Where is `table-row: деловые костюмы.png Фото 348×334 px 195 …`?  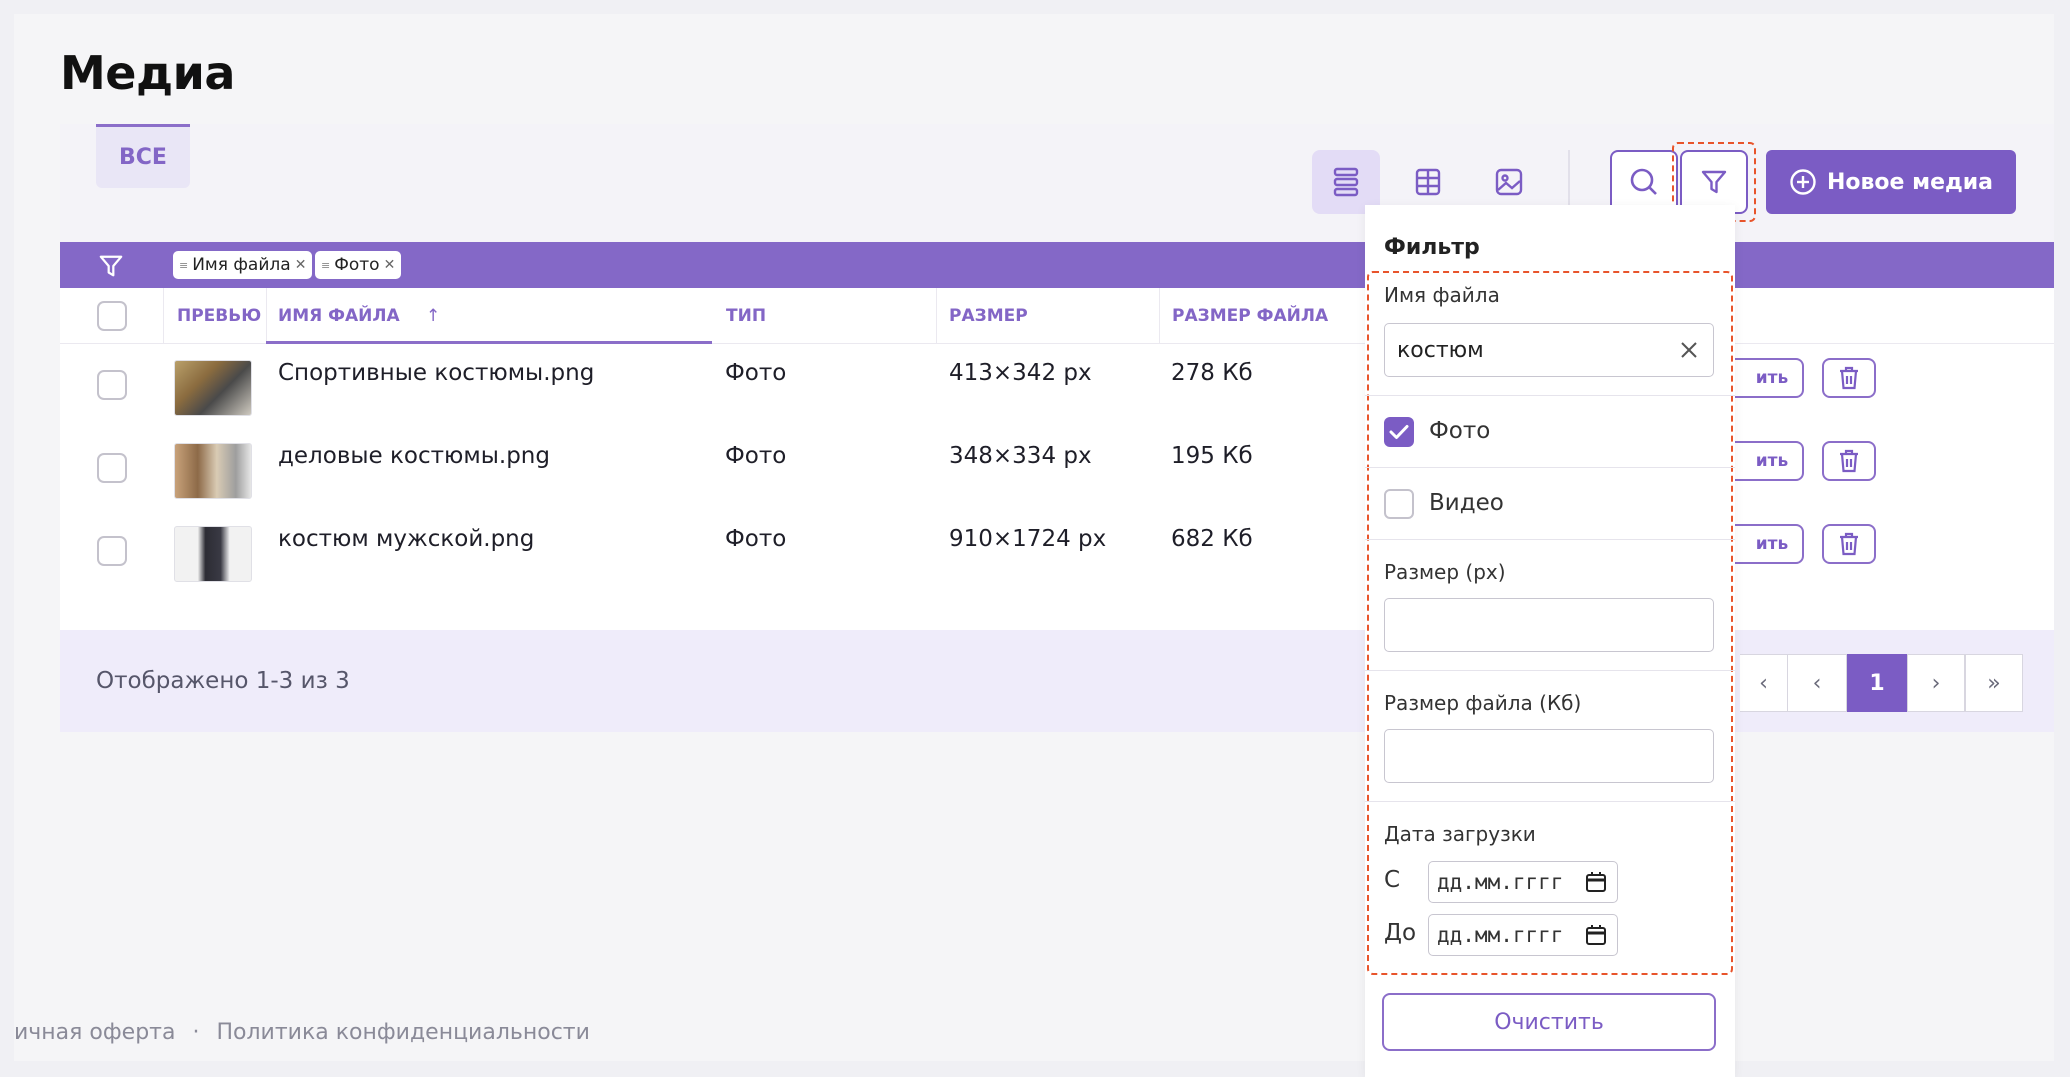
table-row: деловые костюмы.png Фото 348×334 px 195 … is located at coordinates (1057, 469).